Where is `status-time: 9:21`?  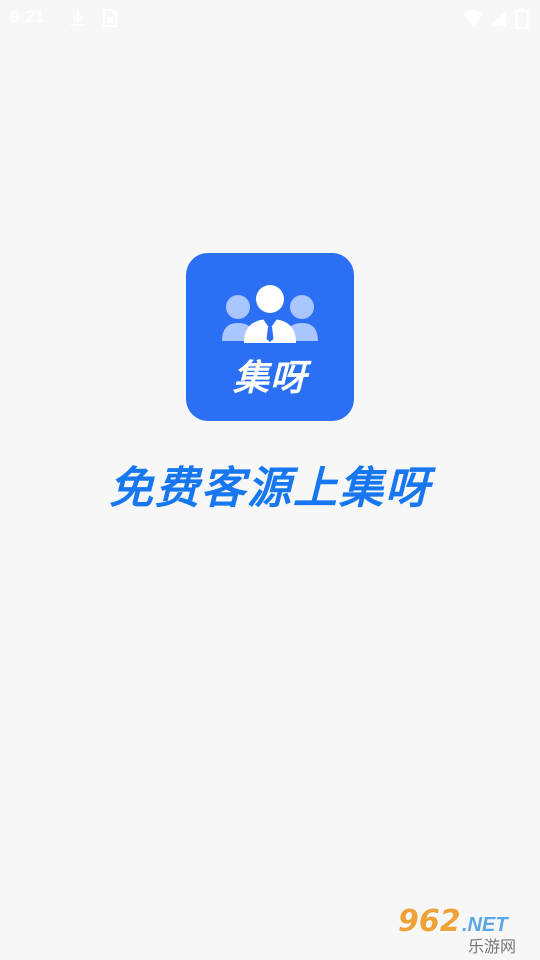
status-time: 9:21 is located at coordinates (28, 16).